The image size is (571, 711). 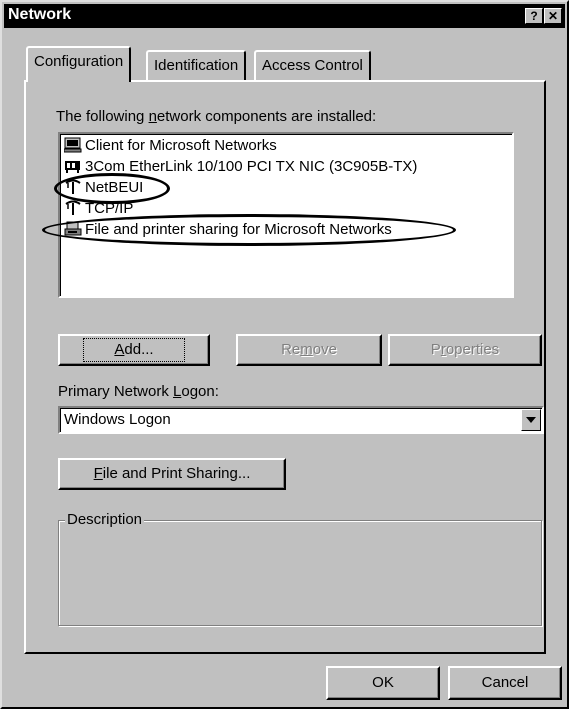 What do you see at coordinates (301, 420) in the screenshot?
I see `primary-logon-select: Windows Logon` at bounding box center [301, 420].